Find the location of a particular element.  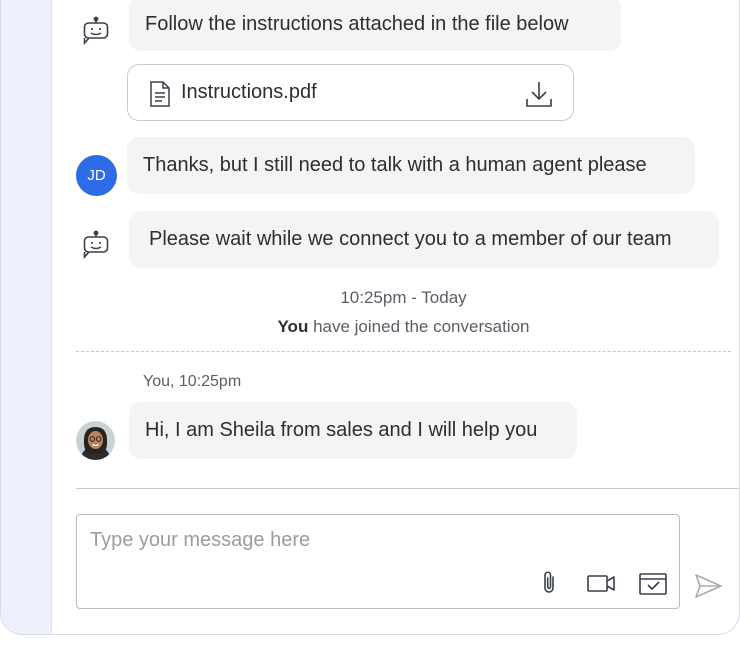

attach-icon is located at coordinates (549, 583).